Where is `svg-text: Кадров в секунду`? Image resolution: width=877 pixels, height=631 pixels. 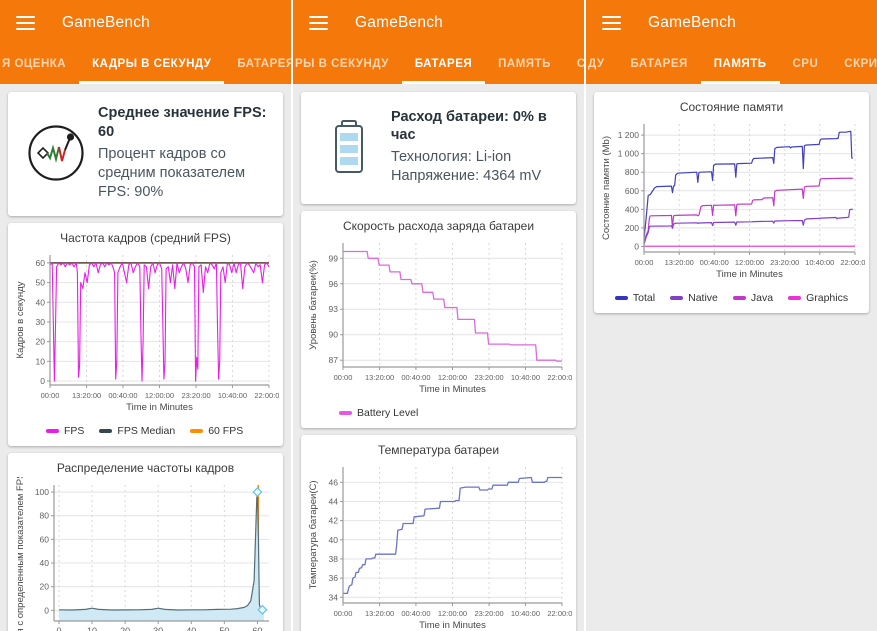 svg-text: Кадров в секунду is located at coordinates (20, 319).